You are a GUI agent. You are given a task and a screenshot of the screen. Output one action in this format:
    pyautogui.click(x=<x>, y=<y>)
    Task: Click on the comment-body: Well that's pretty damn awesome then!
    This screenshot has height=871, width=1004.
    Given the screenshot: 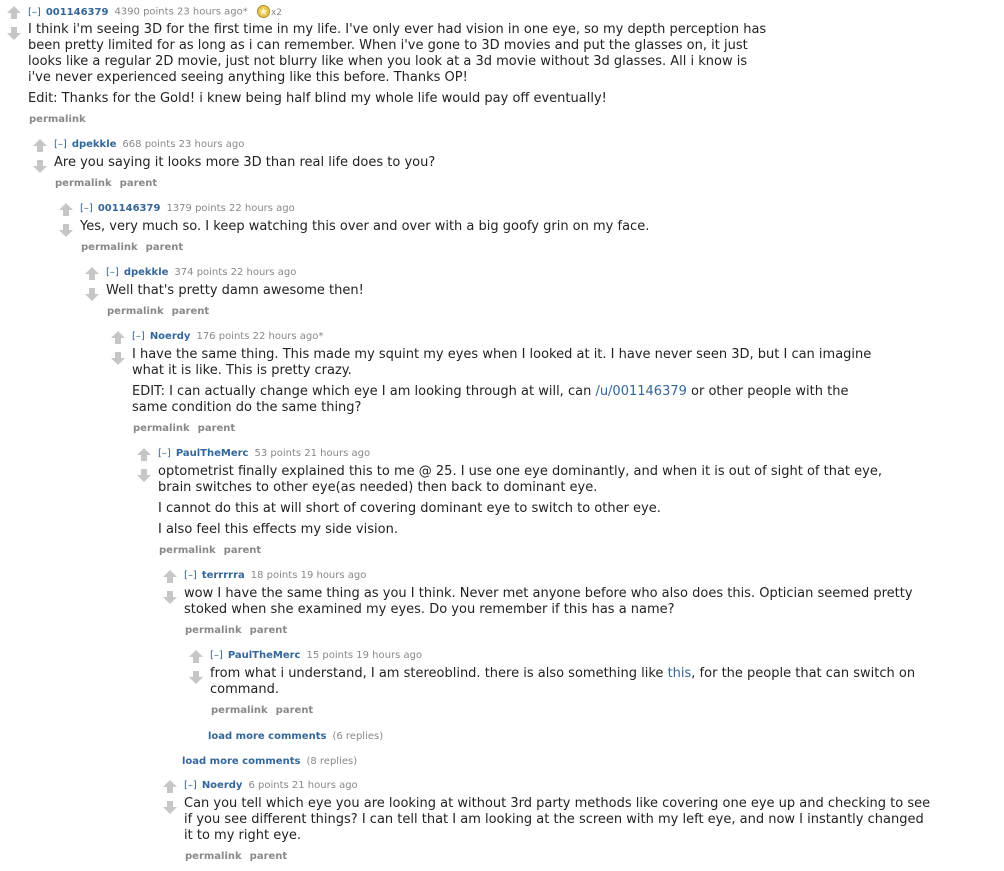 What is the action you would take?
    pyautogui.click(x=235, y=291)
    